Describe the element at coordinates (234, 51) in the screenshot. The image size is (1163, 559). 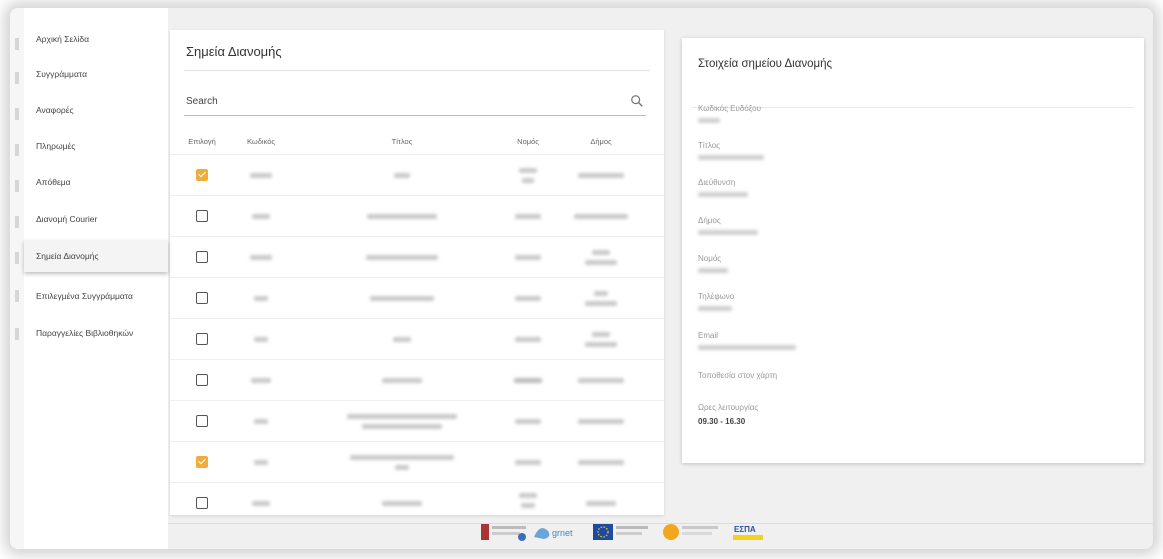
I see `page-title: Σημεία Διανομής` at that location.